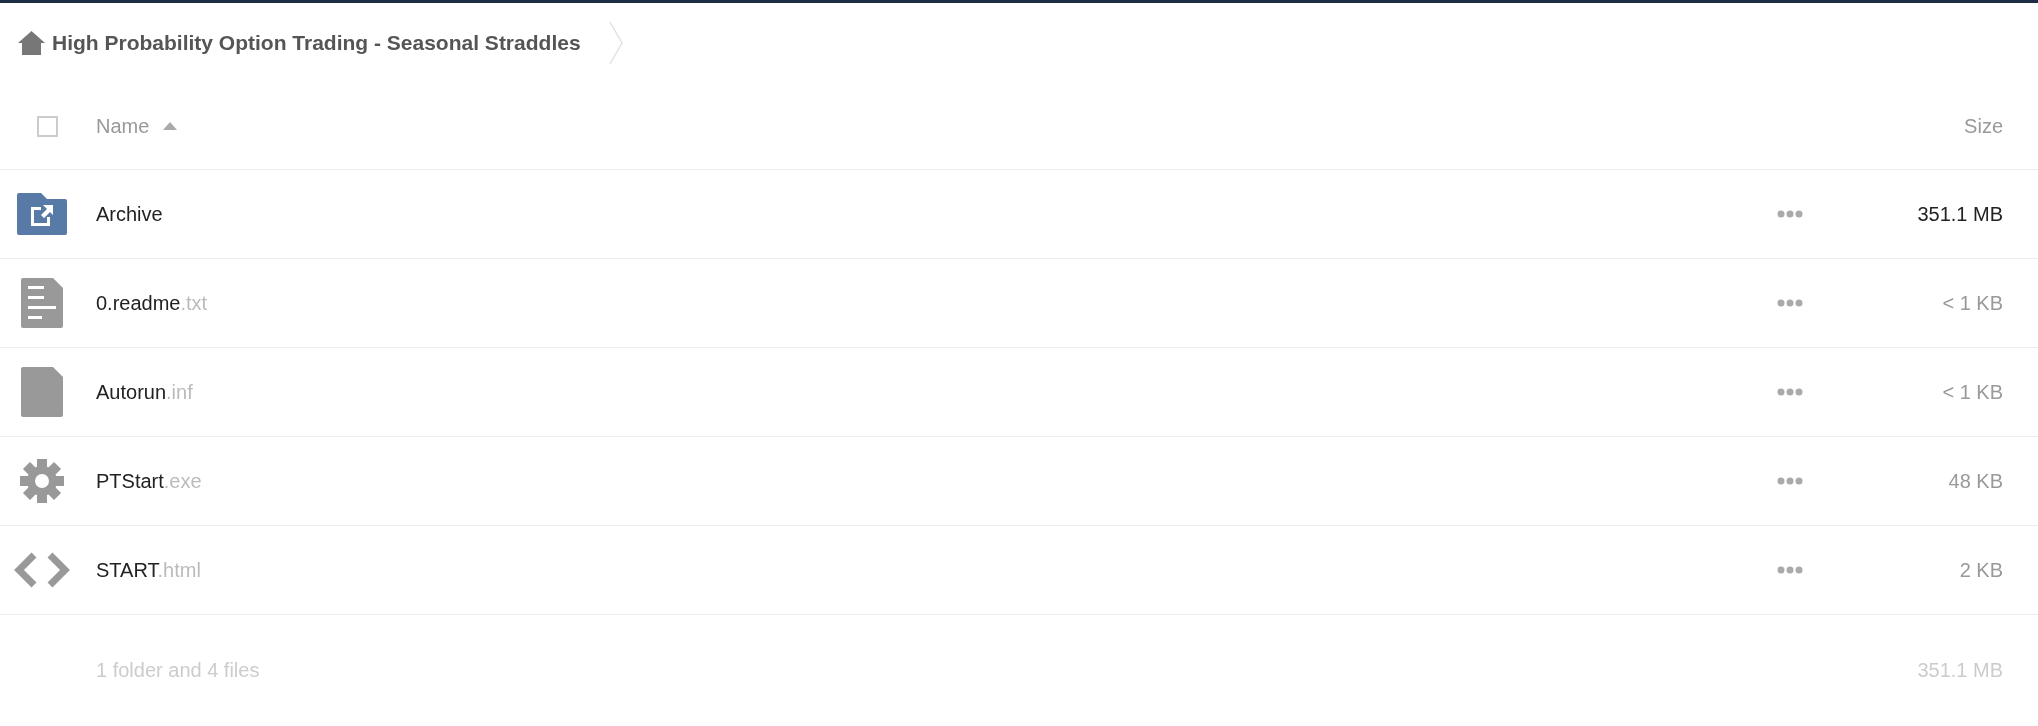 The image size is (2038, 726). What do you see at coordinates (42, 570) in the screenshot?
I see `code-icon` at bounding box center [42, 570].